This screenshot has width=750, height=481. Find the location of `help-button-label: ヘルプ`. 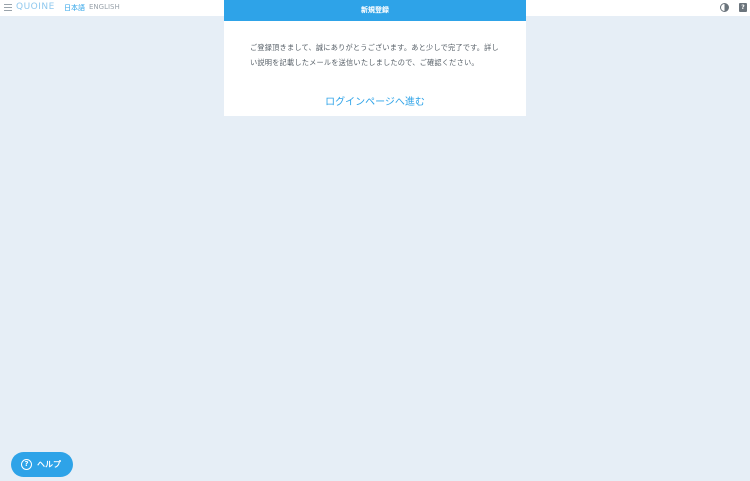

help-button-label: ヘルプ is located at coordinates (49, 464).